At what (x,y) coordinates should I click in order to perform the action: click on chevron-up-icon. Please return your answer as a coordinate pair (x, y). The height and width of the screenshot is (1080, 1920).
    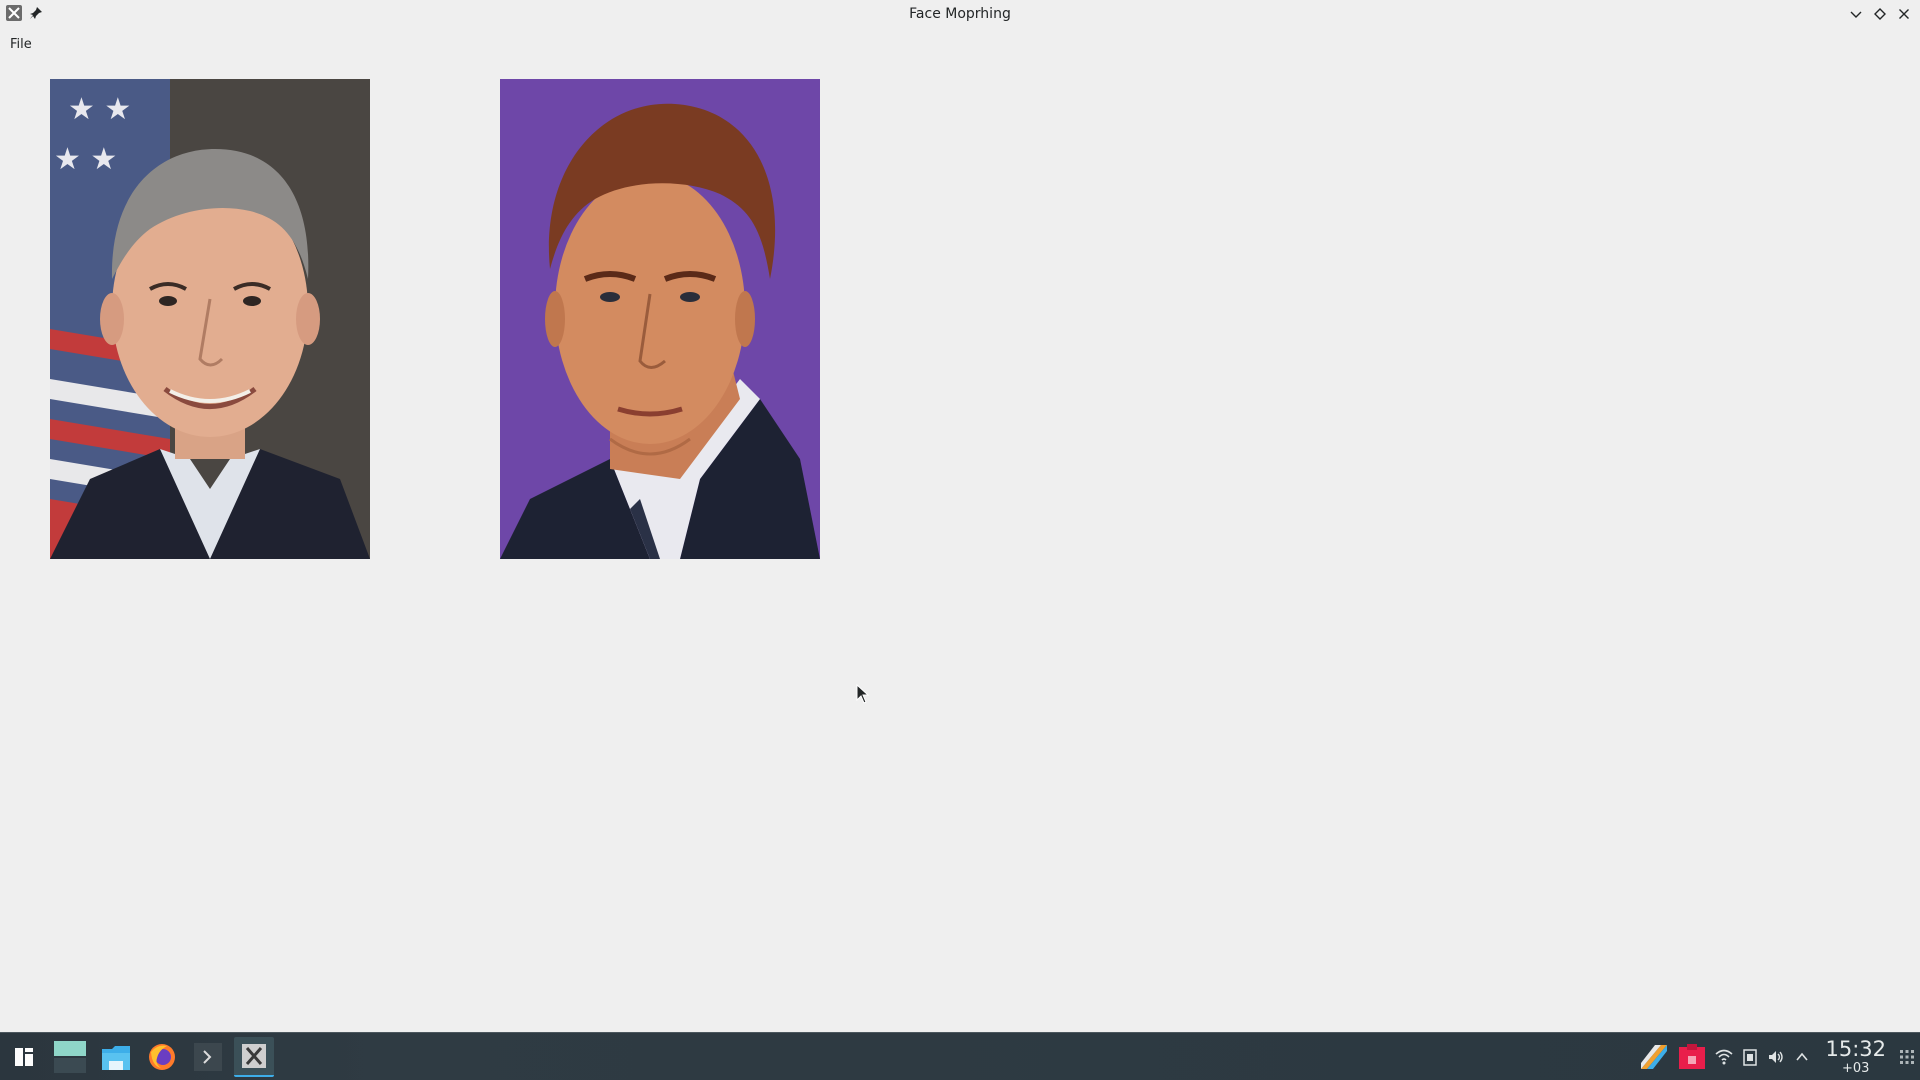
    Looking at the image, I should click on (1802, 1057).